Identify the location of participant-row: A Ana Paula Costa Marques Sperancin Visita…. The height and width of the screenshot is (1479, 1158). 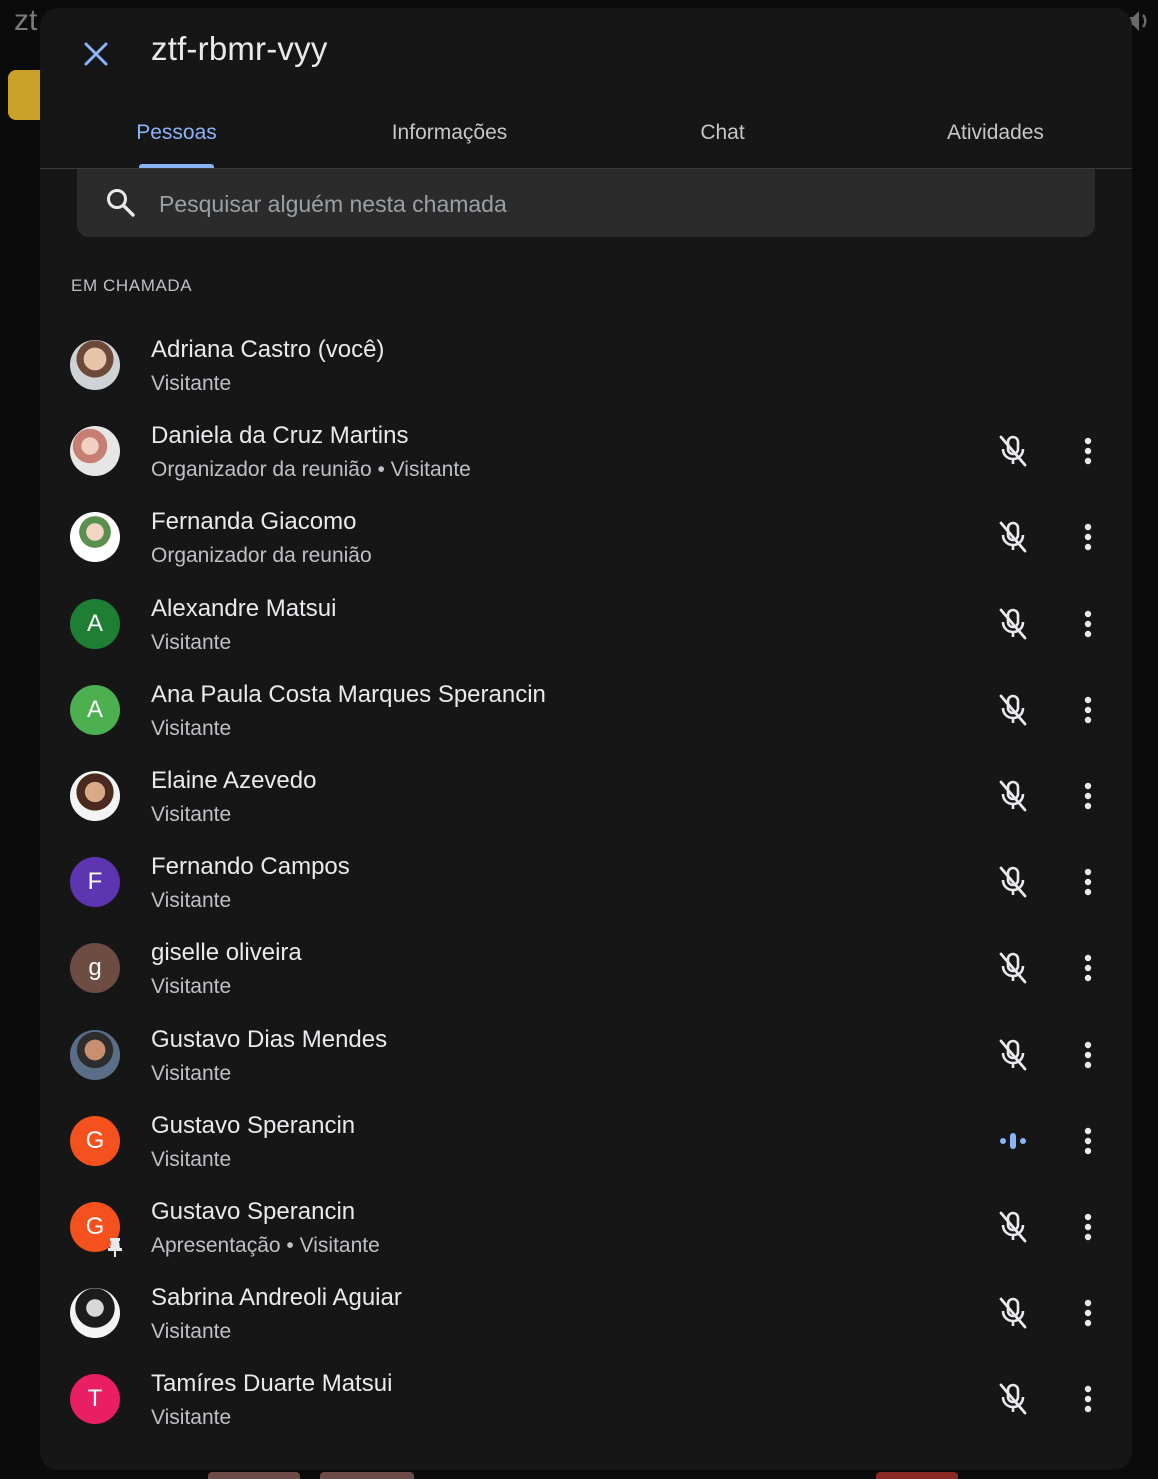
(586, 710).